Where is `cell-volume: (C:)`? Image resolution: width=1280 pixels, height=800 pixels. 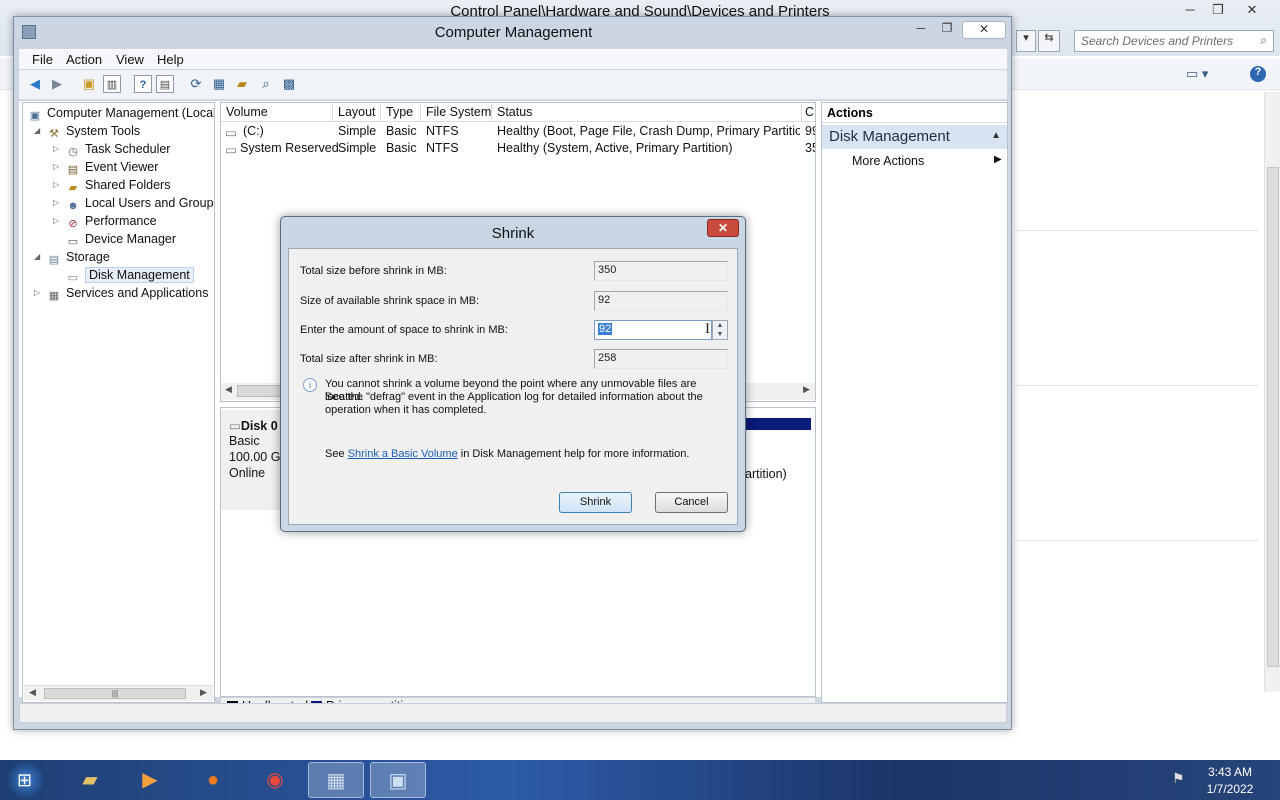 cell-volume: (C:) is located at coordinates (253, 131).